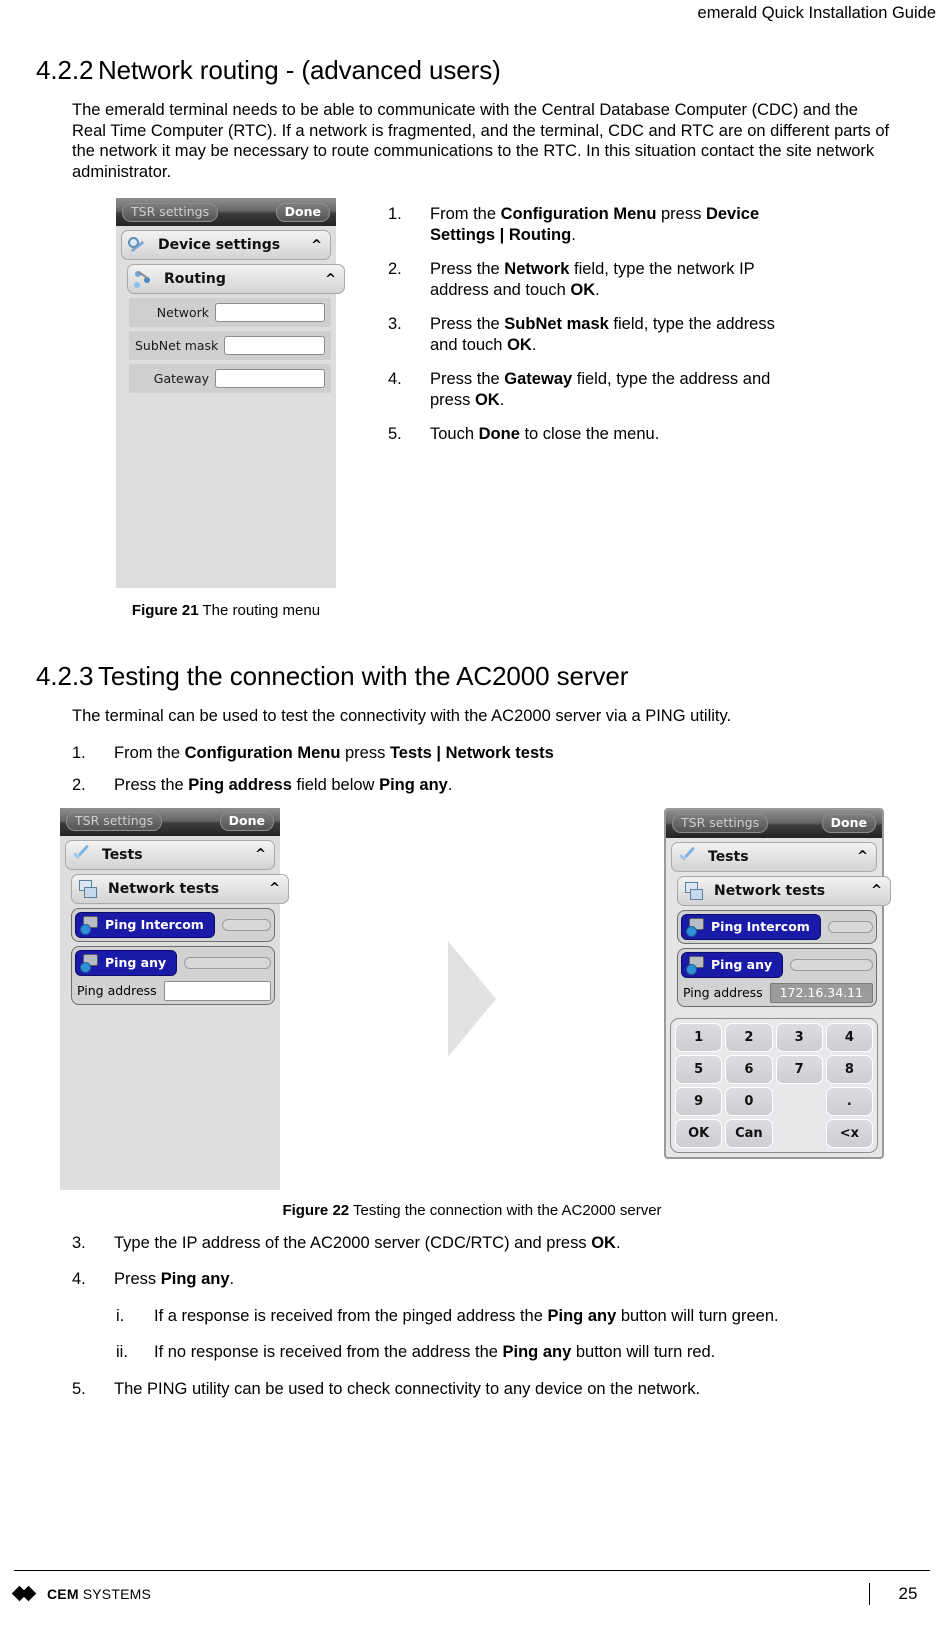 The height and width of the screenshot is (1625, 944). Describe the element at coordinates (65, 676) in the screenshot. I see `section-number-423: 4.2.3` at that location.